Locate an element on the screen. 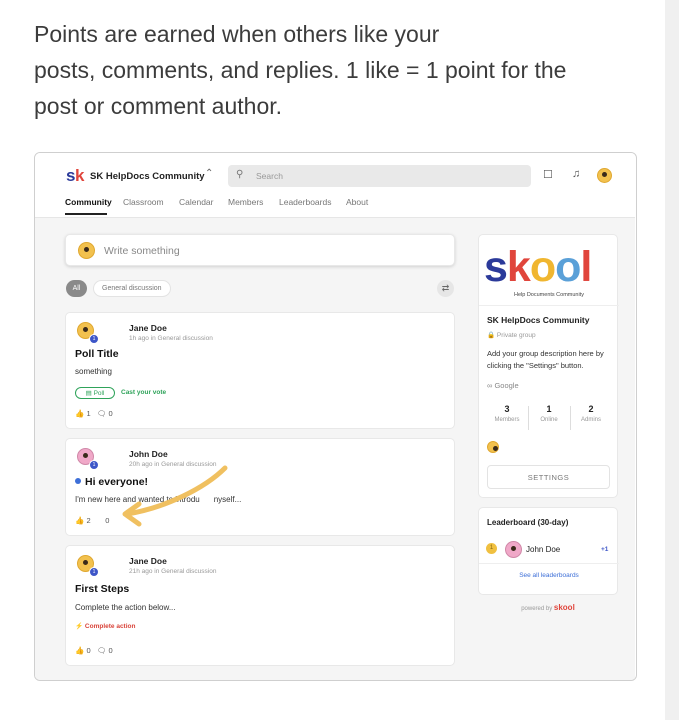 Image resolution: width=679 pixels, height=720 pixels. stat-members: 3 Members is located at coordinates (507, 413).